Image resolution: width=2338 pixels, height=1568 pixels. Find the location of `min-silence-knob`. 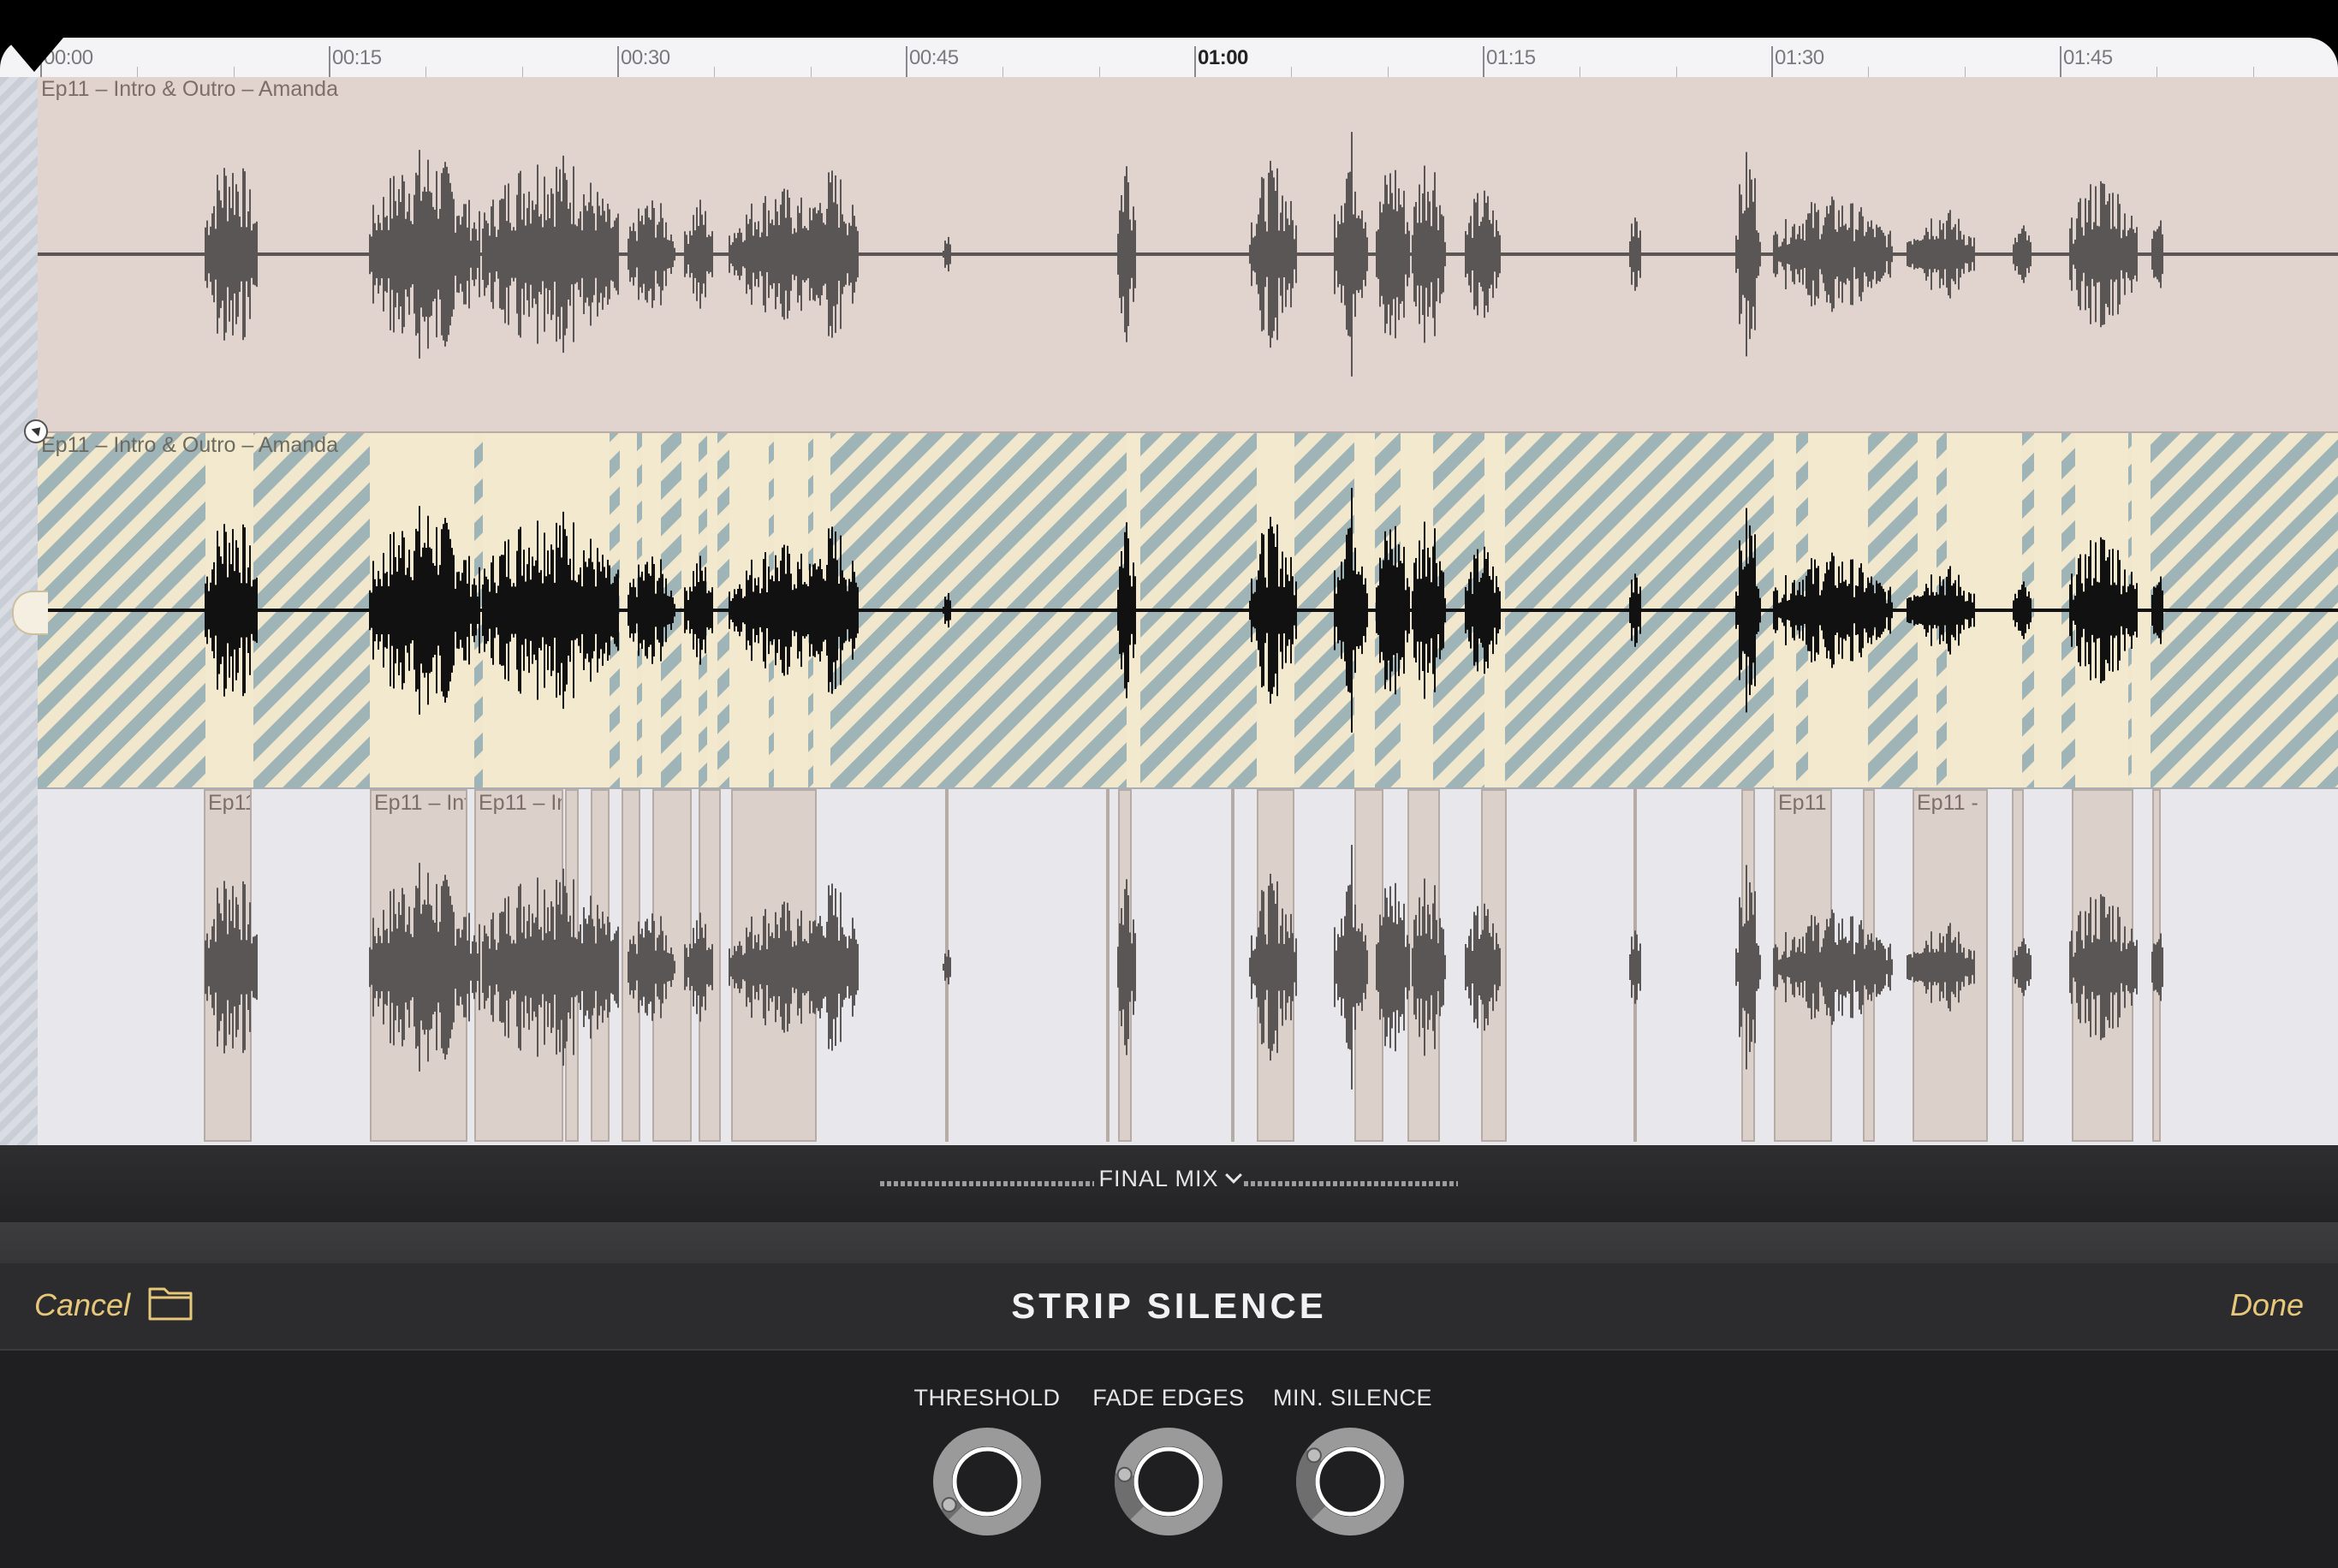

min-silence-knob is located at coordinates (1350, 1481).